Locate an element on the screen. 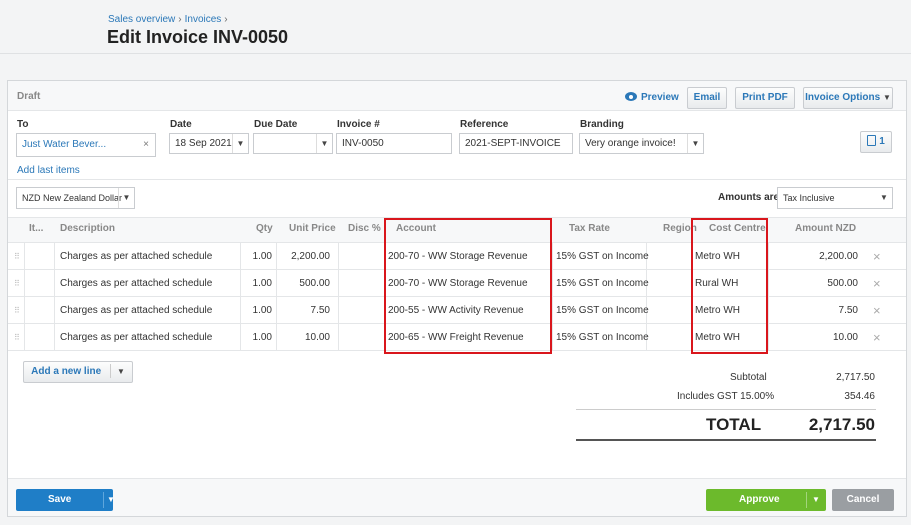  preview-link: Preview is located at coordinates (652, 97).